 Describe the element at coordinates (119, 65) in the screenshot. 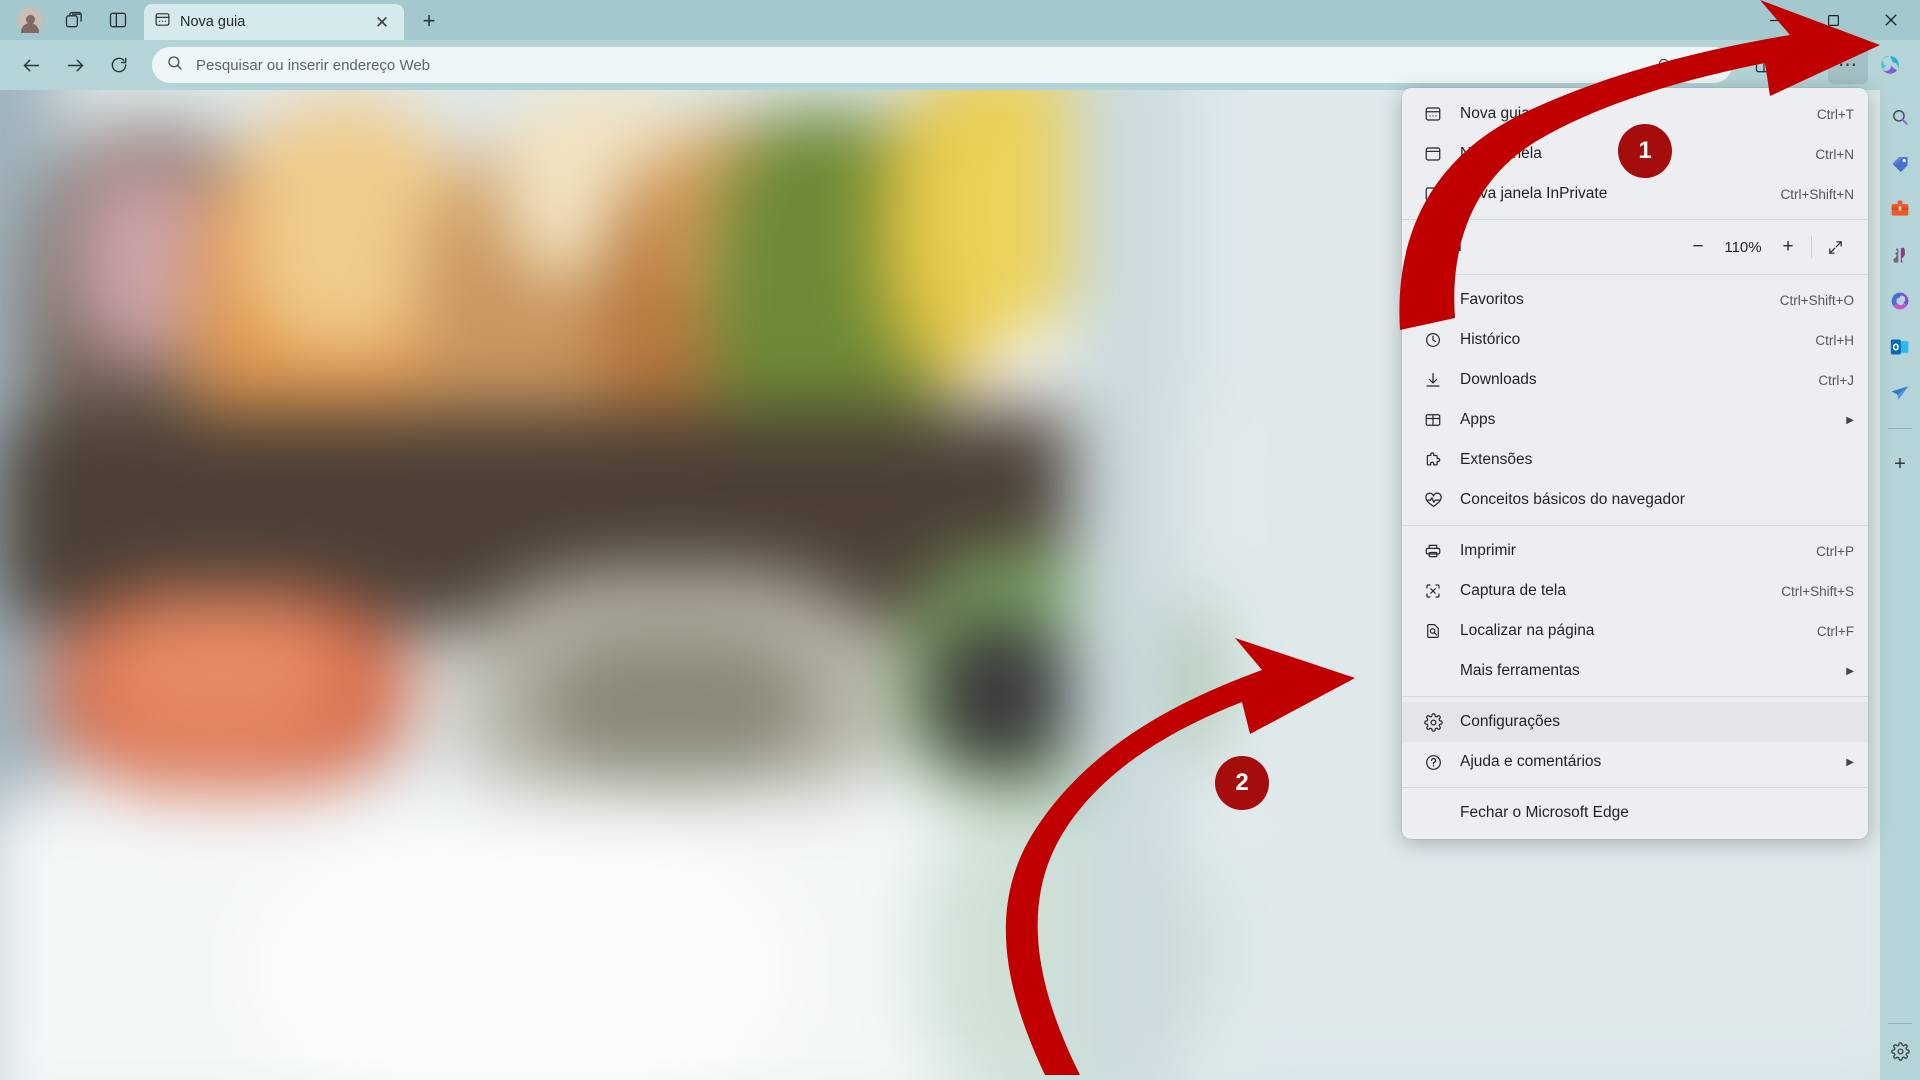

I see `refresh-button` at that location.